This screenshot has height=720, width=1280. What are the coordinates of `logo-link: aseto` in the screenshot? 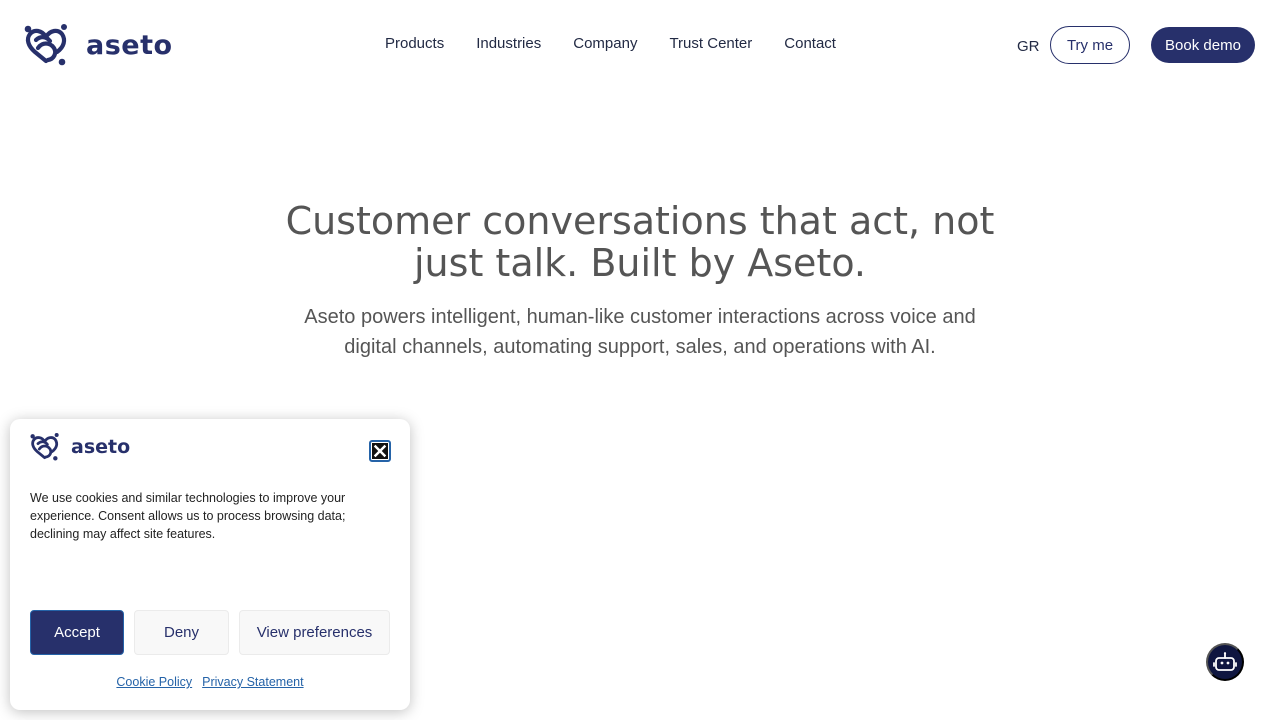 It's located at (98, 45).